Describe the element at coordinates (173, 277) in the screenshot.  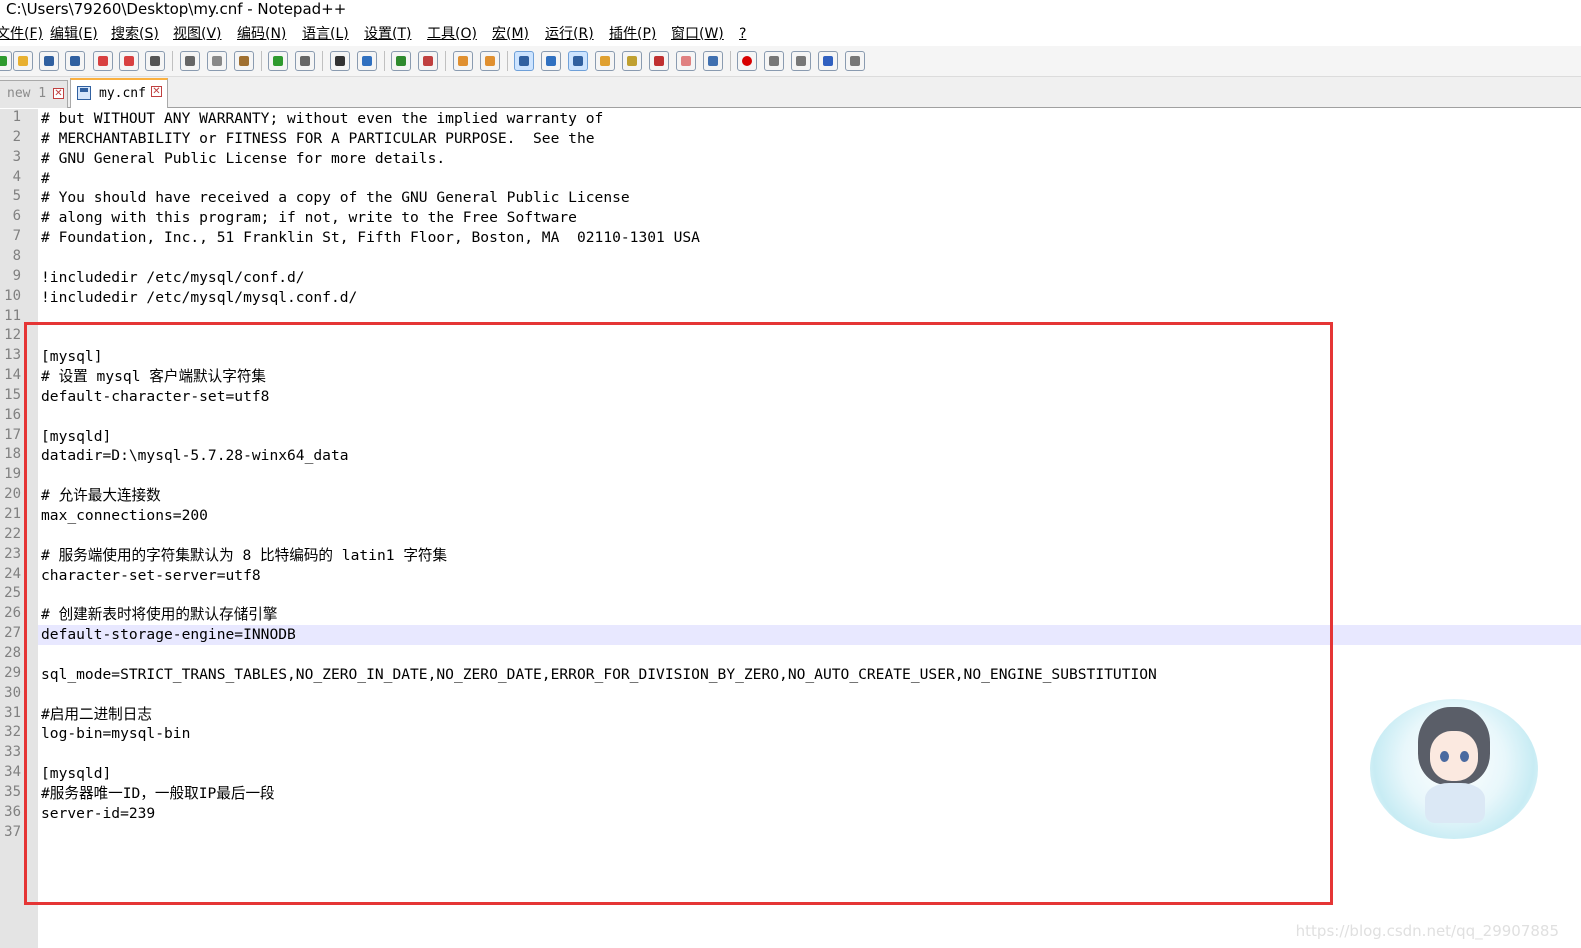
I see `code-text: !includedir /etc/mysql/conf.d/` at that location.